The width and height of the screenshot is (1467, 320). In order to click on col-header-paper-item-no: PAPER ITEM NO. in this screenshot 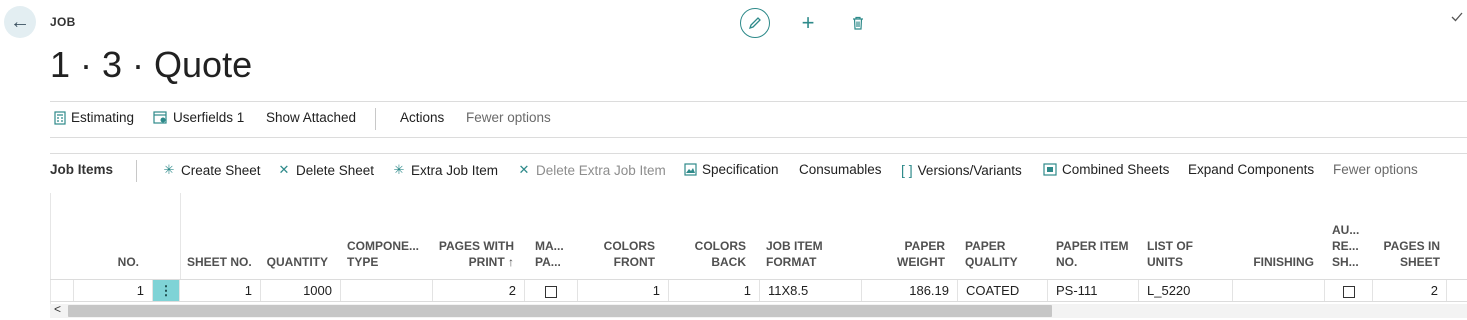, I will do `click(1092, 254)`.